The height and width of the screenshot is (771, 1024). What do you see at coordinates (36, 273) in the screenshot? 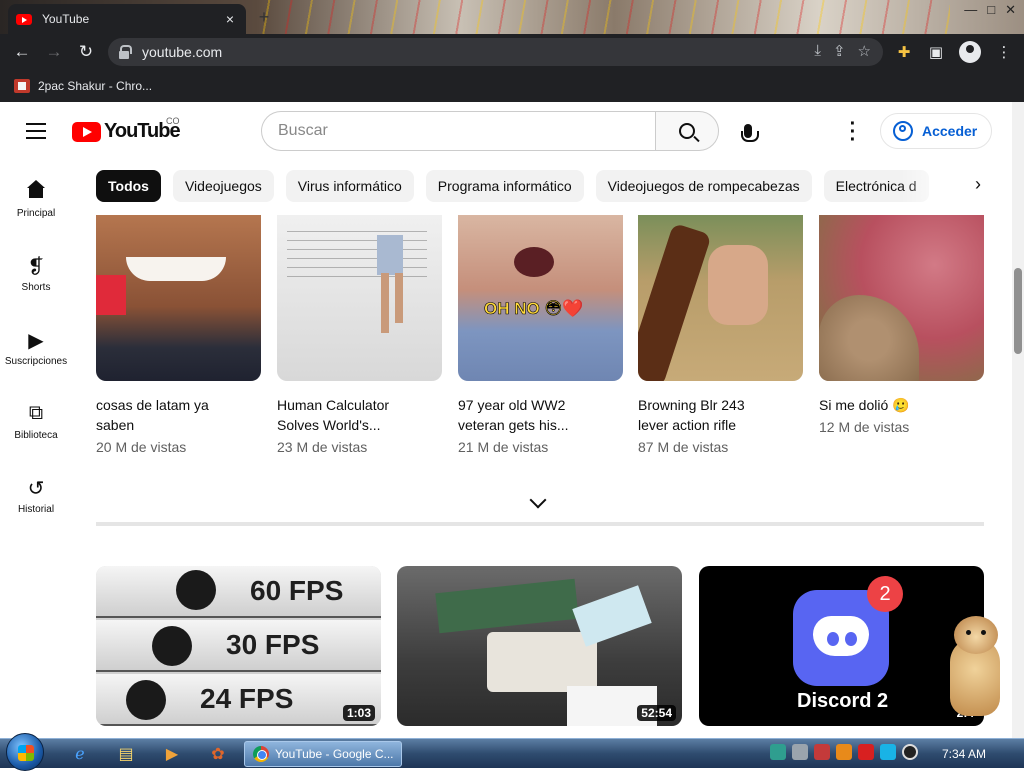
I see `sidebar-item-shorts: ❡ Shorts` at bounding box center [36, 273].